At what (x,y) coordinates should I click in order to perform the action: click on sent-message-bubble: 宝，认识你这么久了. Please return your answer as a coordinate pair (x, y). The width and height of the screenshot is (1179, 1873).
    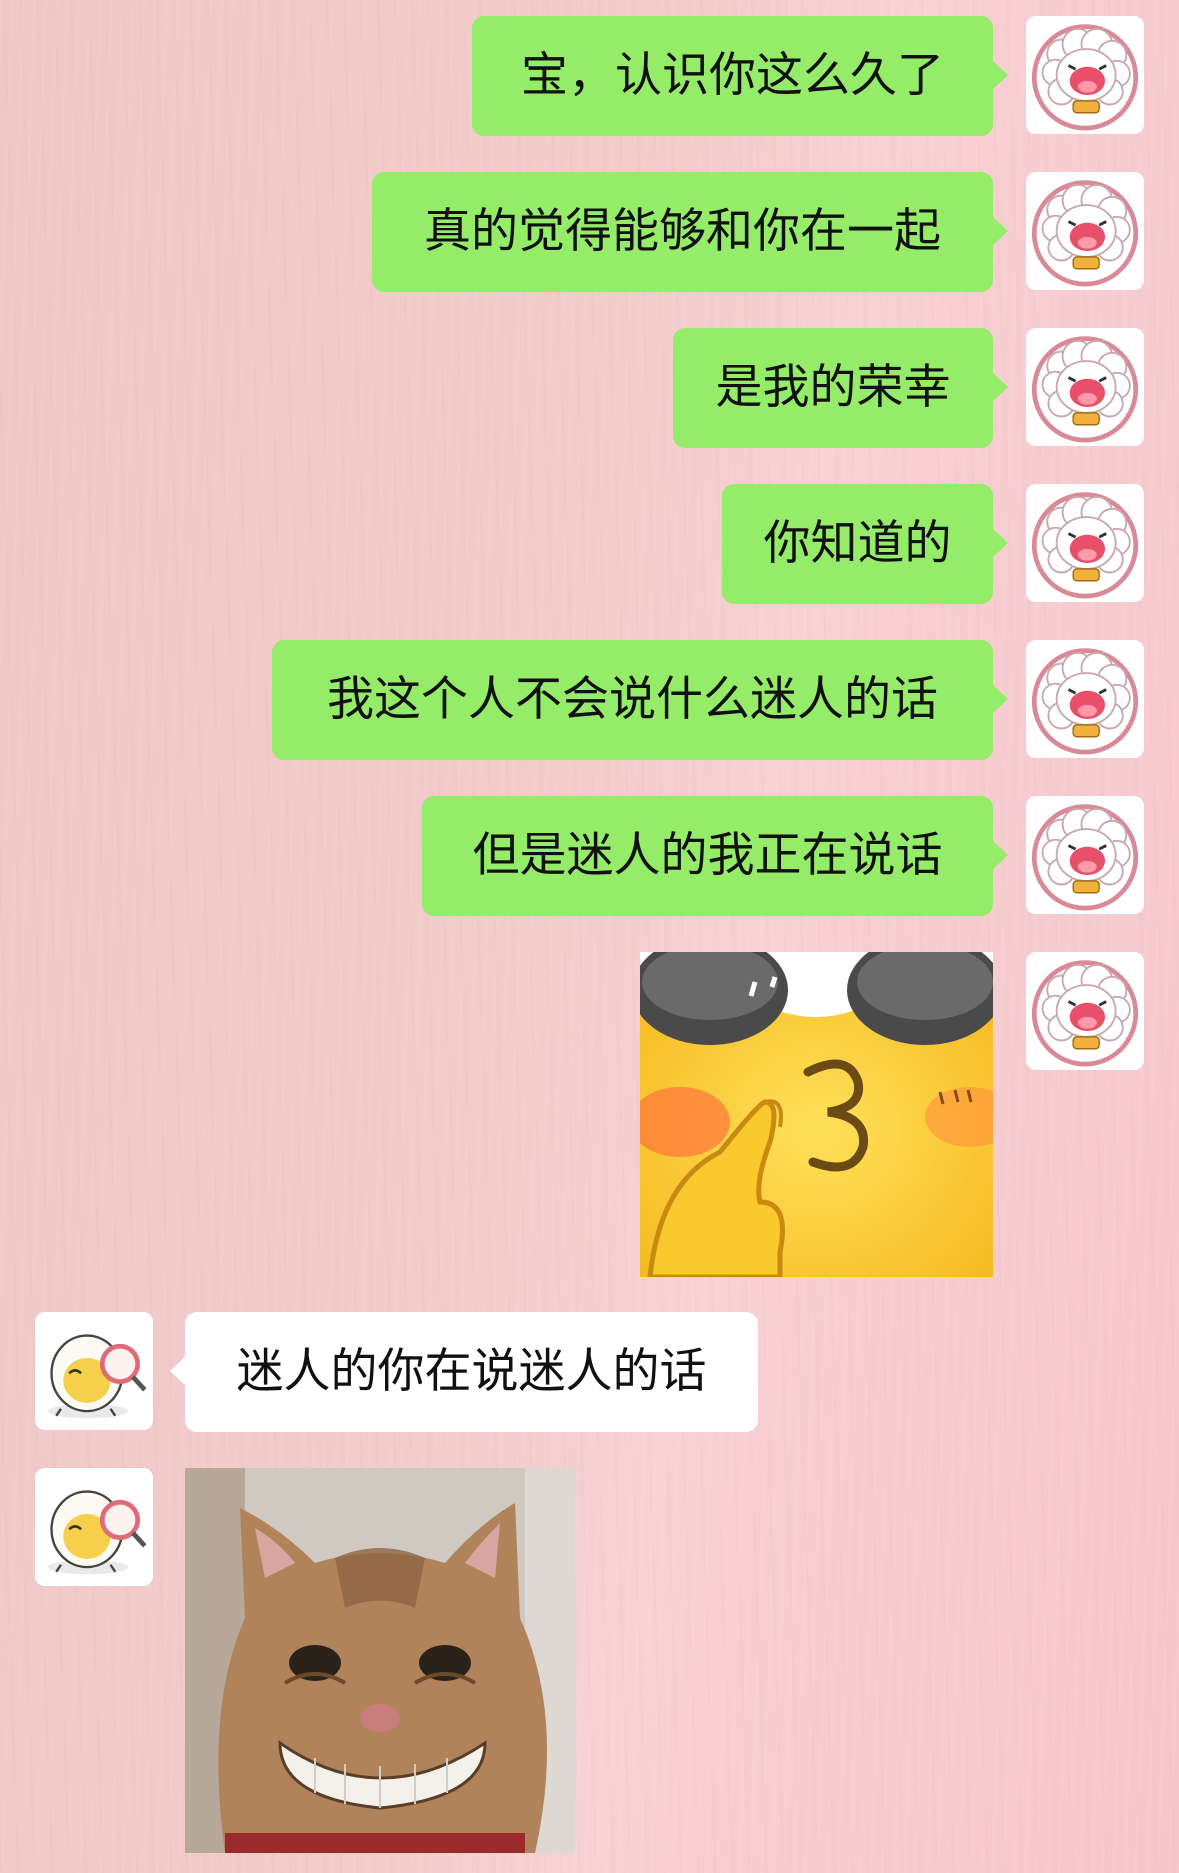
    Looking at the image, I should click on (740, 76).